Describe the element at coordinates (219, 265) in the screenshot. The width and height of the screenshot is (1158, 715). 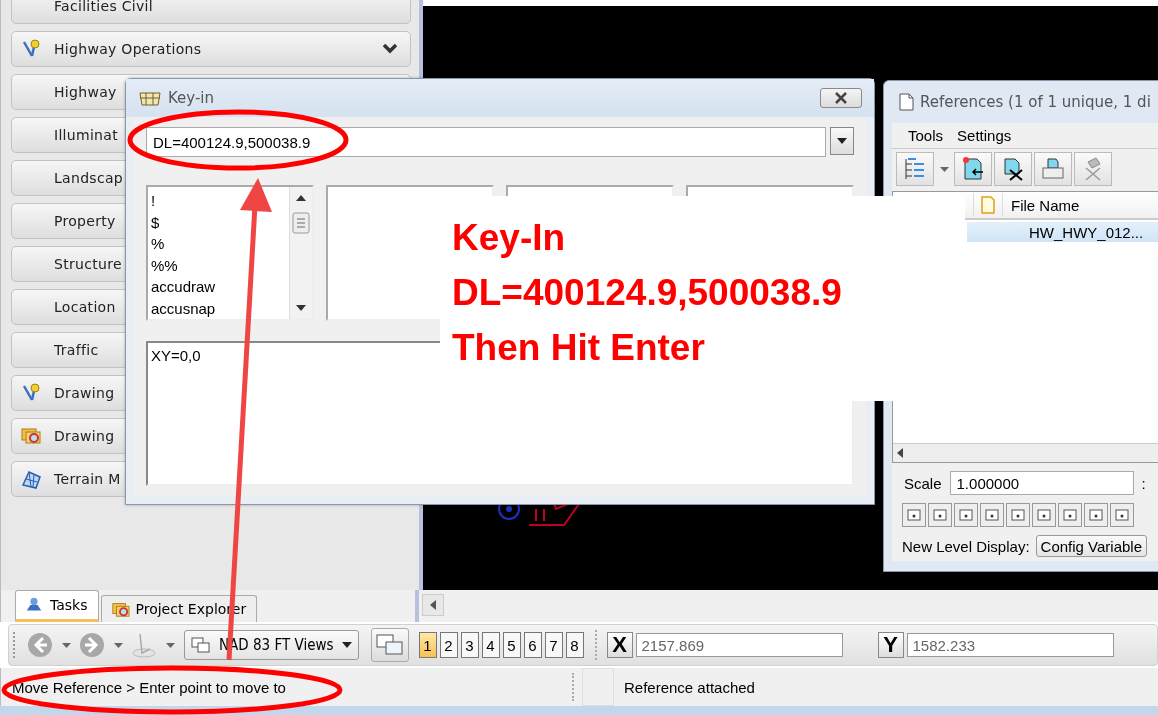
I see `command-item: %%` at that location.